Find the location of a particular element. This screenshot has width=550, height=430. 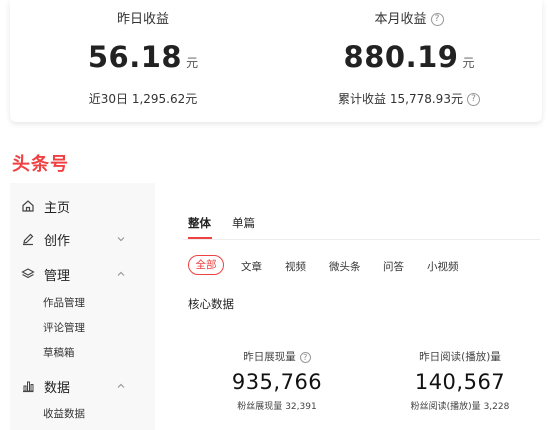

sidebar-item-works-manage: 作品管理 is located at coordinates (64, 302).